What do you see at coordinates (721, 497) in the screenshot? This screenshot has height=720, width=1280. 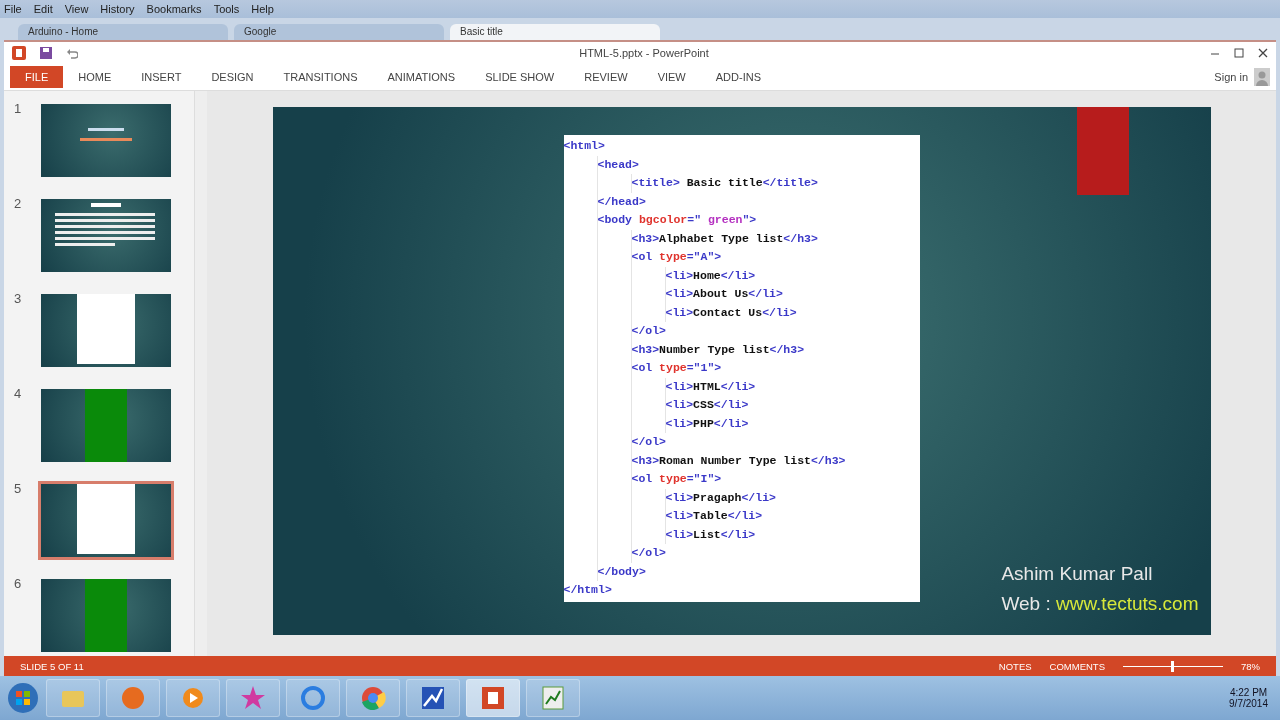 I see `code-line: <li>Pragaph</li>` at bounding box center [721, 497].